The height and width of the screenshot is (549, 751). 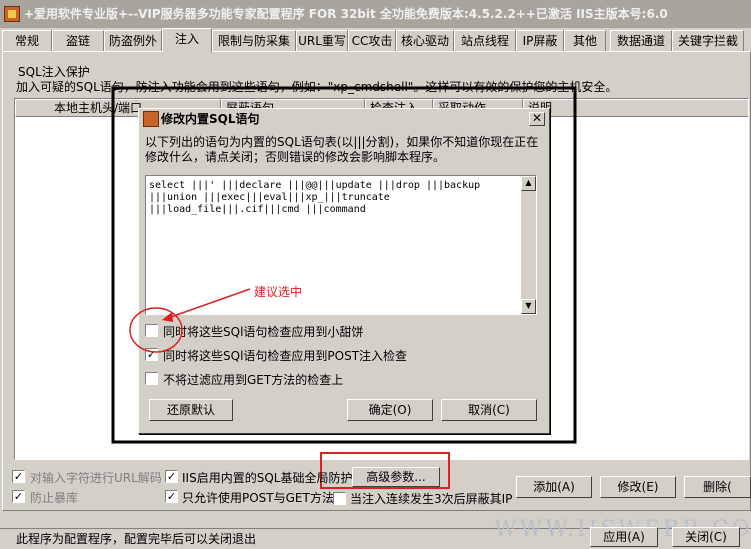 What do you see at coordinates (171, 496) in the screenshot?
I see `checkbox-post-get: ✓` at bounding box center [171, 496].